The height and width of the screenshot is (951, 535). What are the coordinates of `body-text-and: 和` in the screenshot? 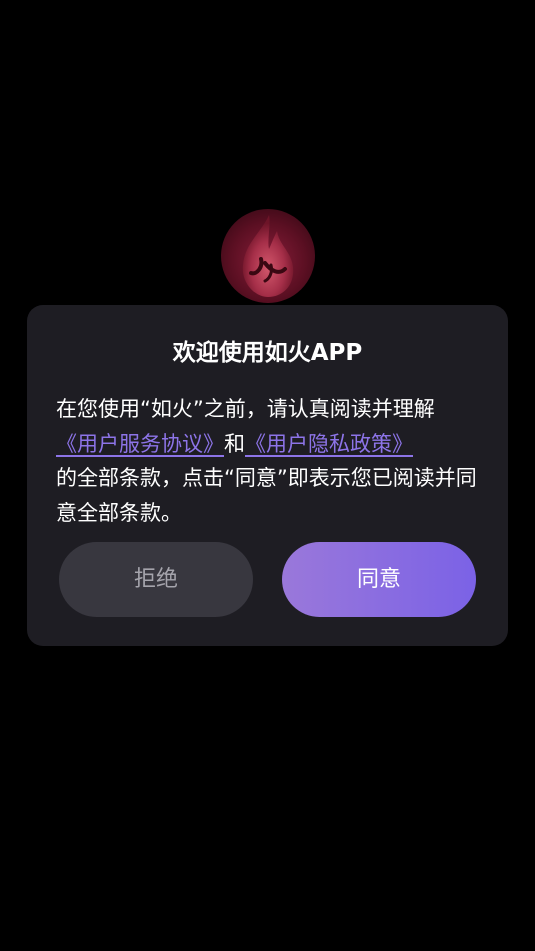 It's located at (234, 443).